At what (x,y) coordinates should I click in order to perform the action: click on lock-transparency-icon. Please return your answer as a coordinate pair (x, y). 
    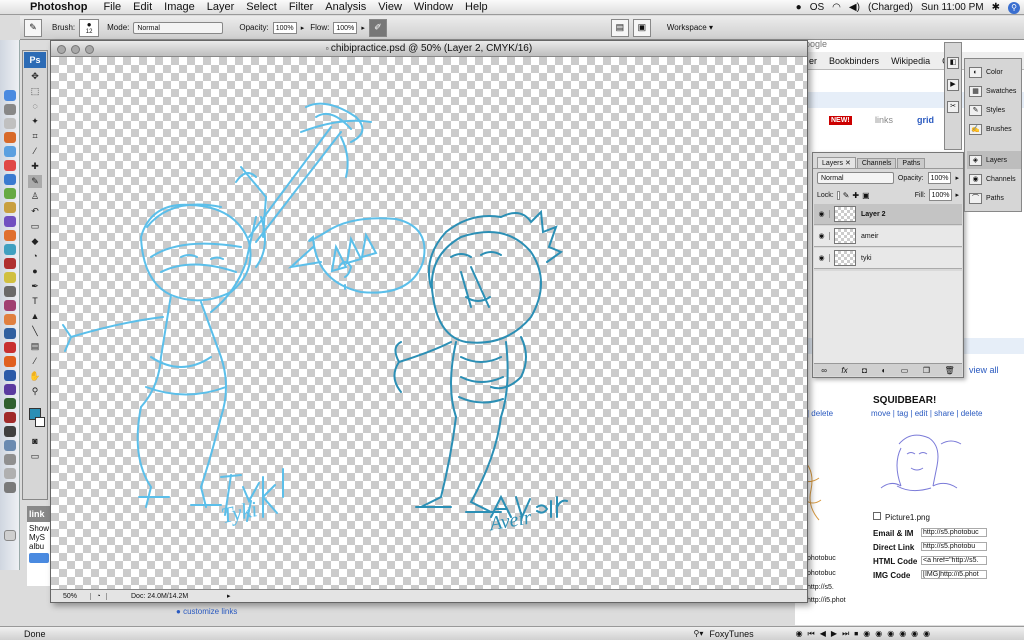
    Looking at the image, I should click on (838, 195).